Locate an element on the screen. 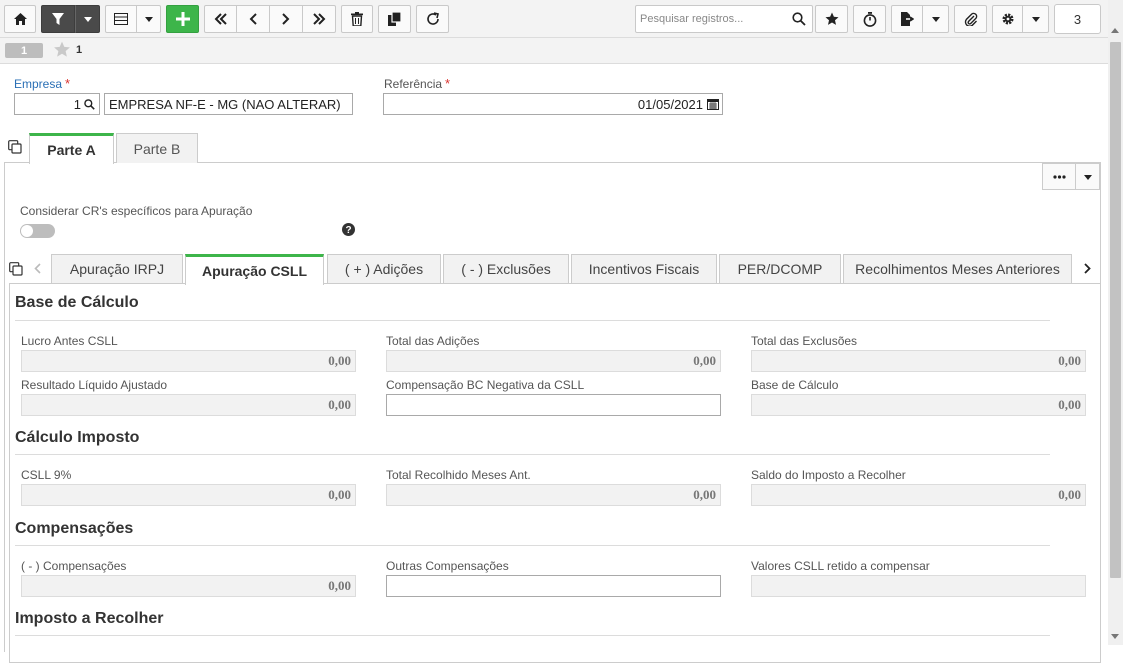 This screenshot has width=1123, height=663. home-icon is located at coordinates (20, 19).